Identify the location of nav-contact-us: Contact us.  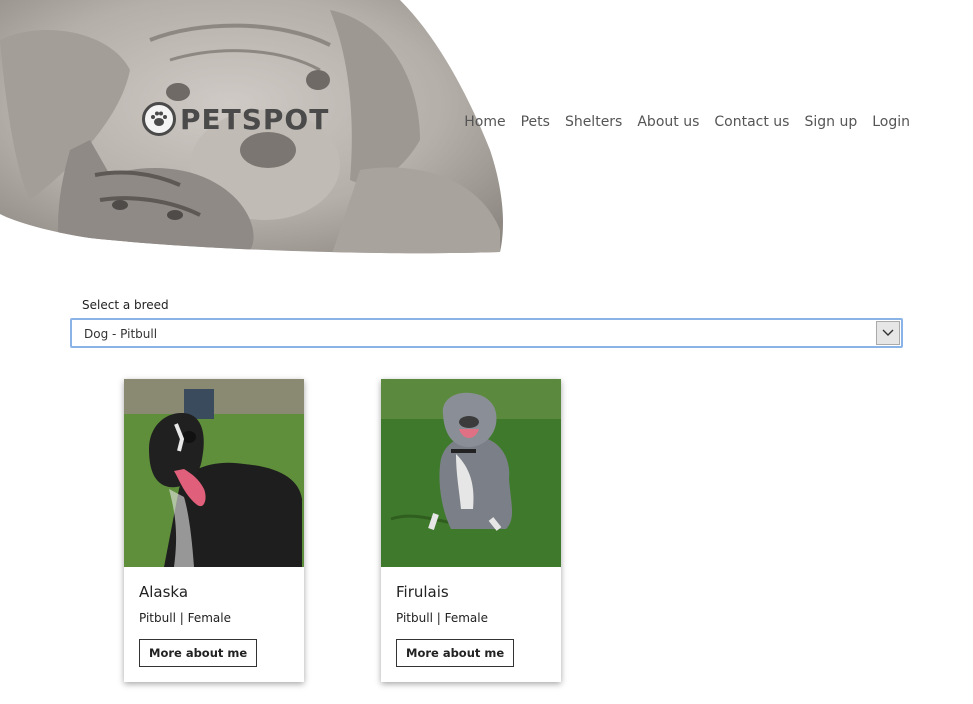
(751, 122).